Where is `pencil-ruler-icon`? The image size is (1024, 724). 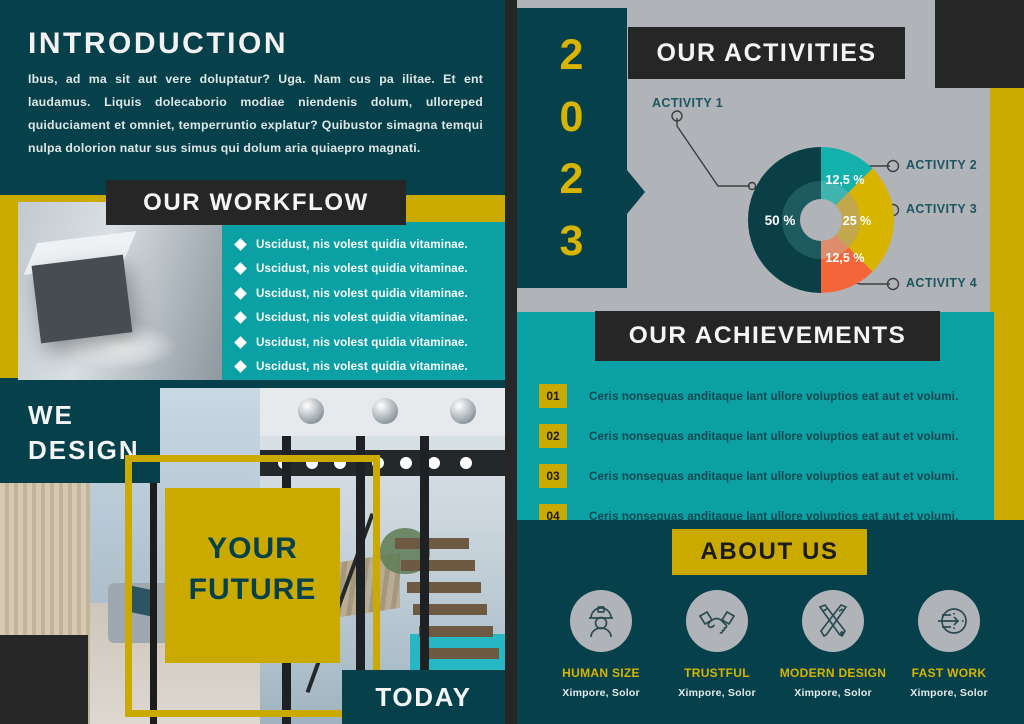
pencil-ruler-icon is located at coordinates (833, 620).